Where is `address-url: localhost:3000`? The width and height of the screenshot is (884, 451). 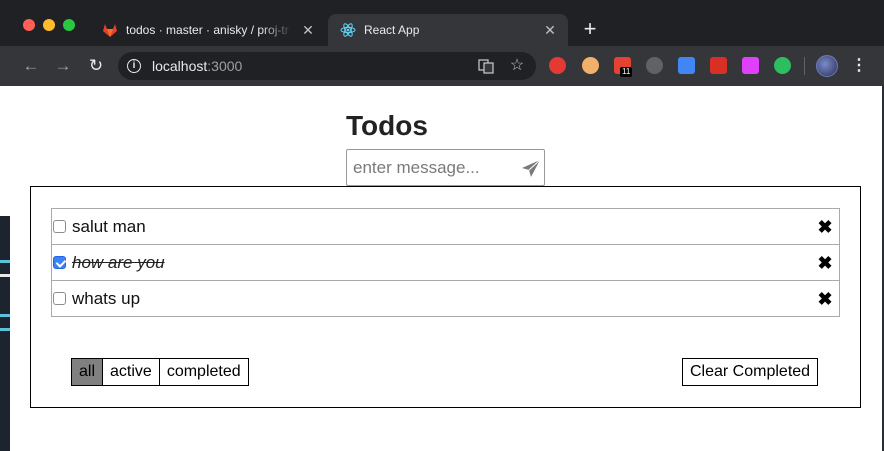
address-url: localhost:3000 is located at coordinates (197, 66).